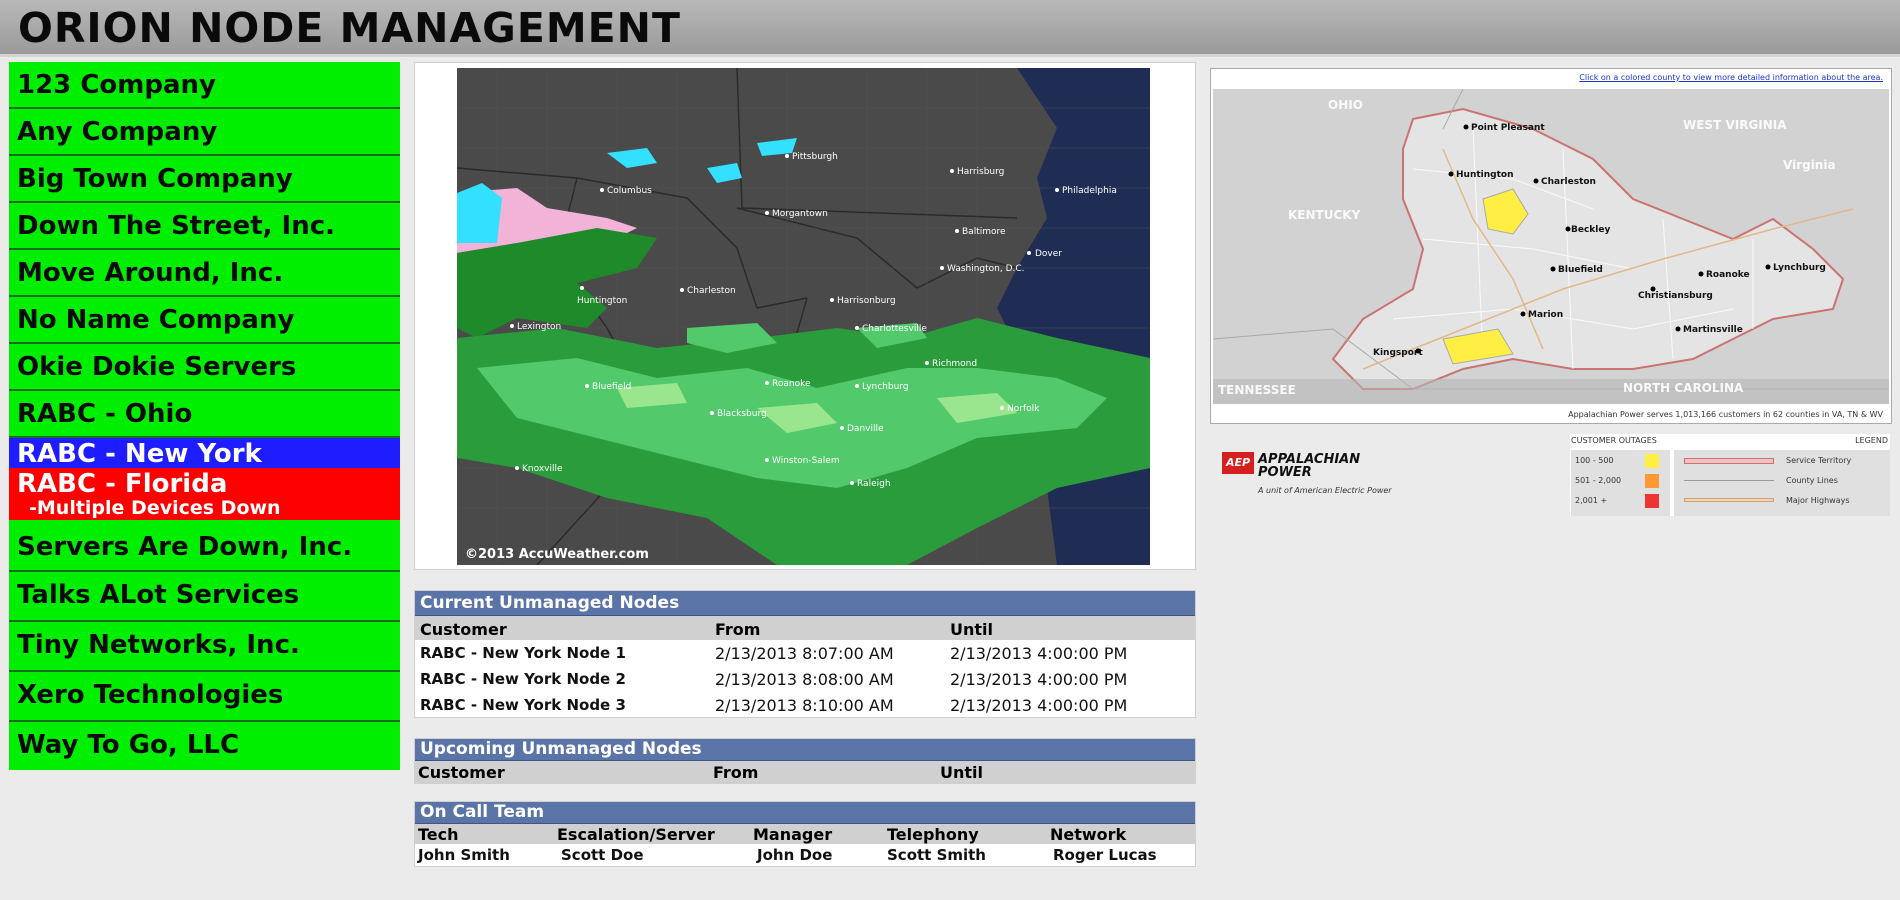  What do you see at coordinates (349, 28) in the screenshot?
I see `page-title: ORION NODE MANAGEMENT` at bounding box center [349, 28].